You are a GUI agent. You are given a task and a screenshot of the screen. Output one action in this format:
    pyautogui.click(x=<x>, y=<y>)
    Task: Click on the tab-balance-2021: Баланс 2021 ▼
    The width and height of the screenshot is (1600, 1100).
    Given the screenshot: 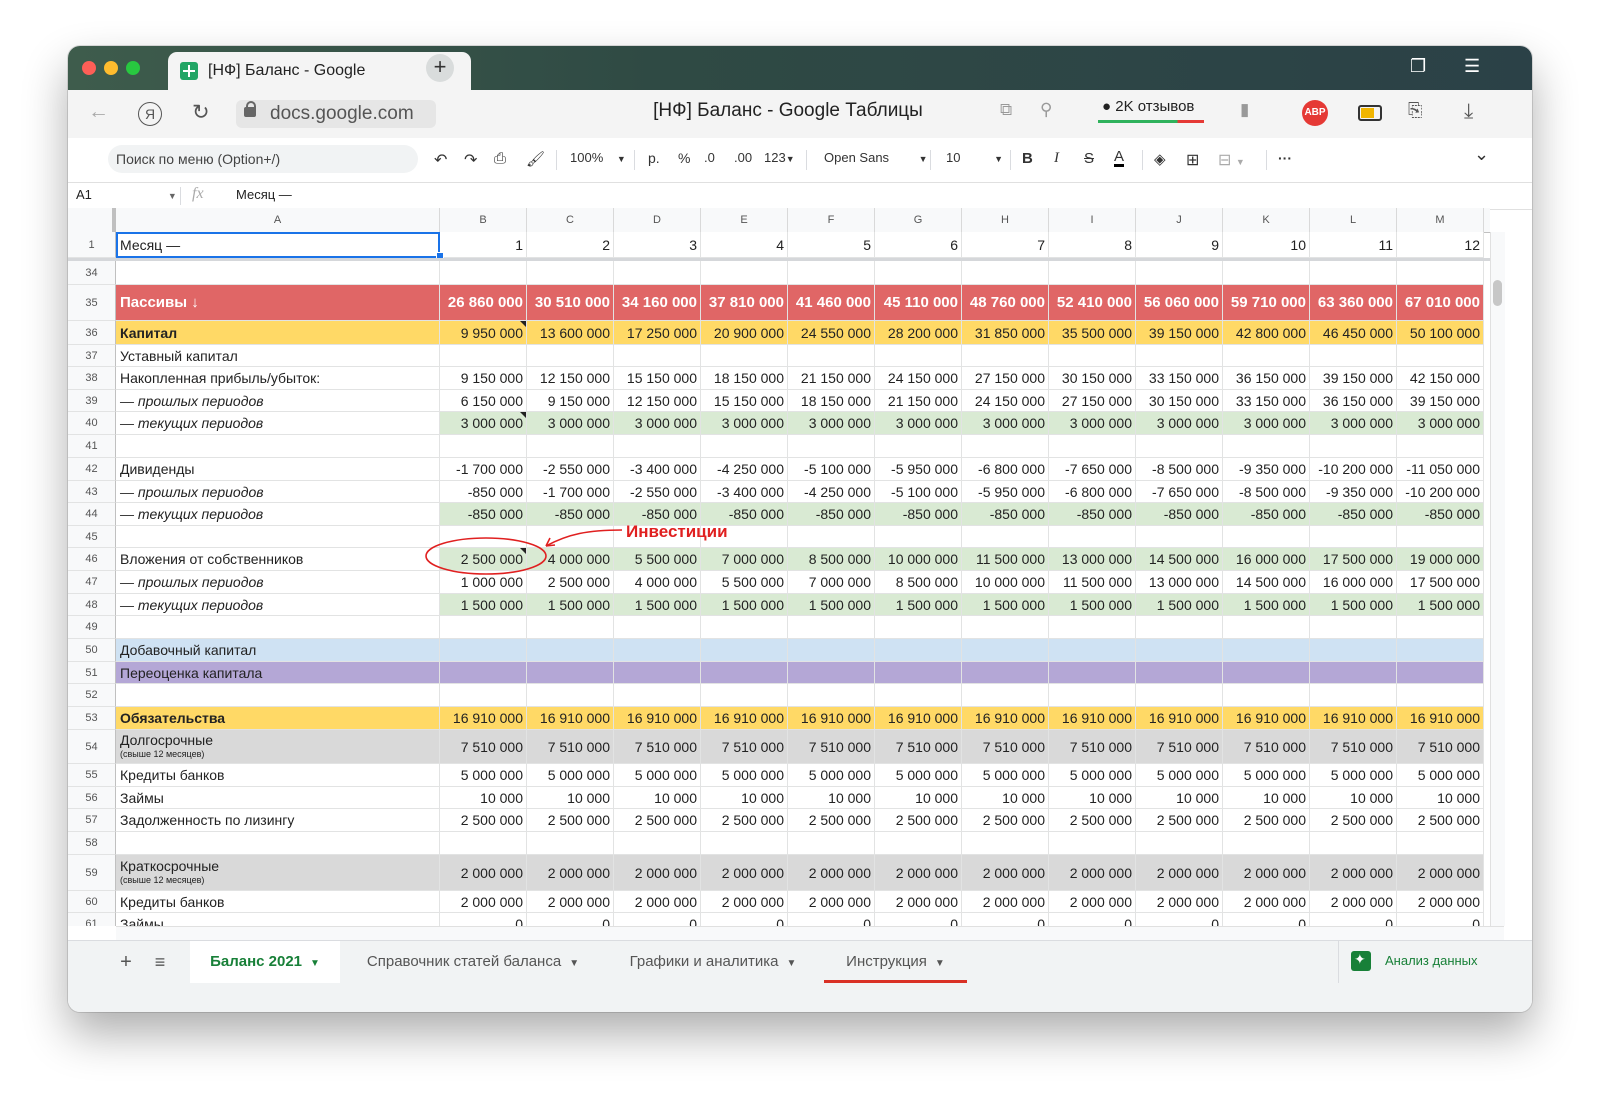 What is the action you would take?
    pyautogui.click(x=265, y=962)
    